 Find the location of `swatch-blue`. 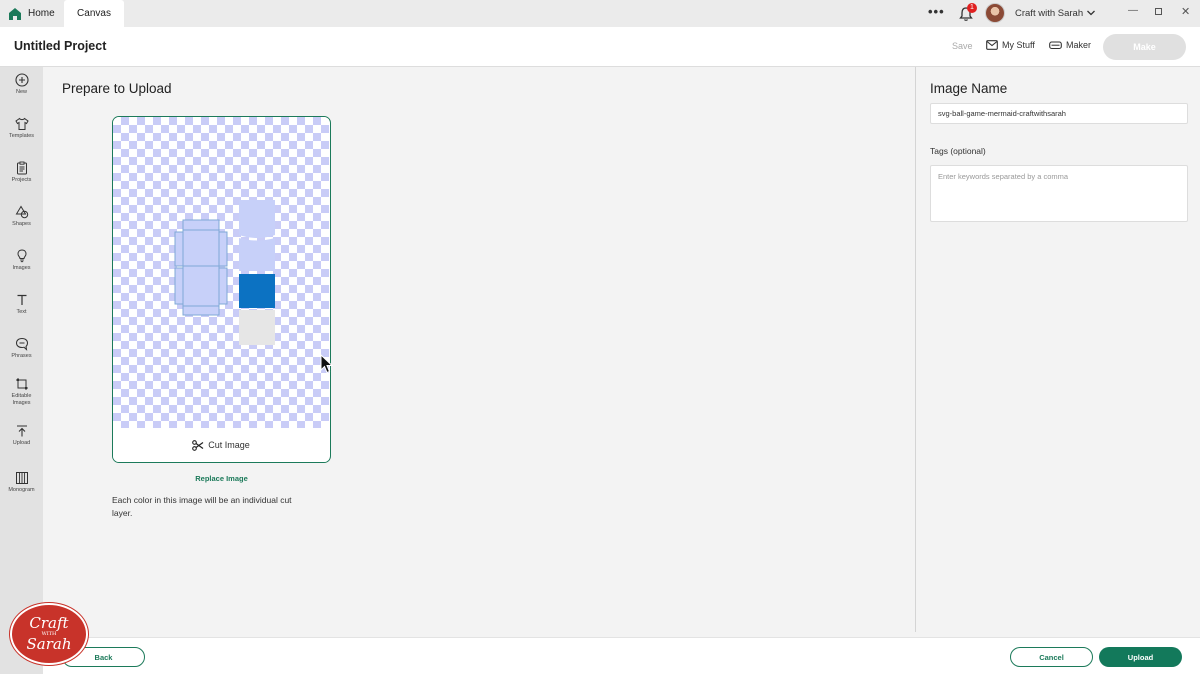

swatch-blue is located at coordinates (257, 291).